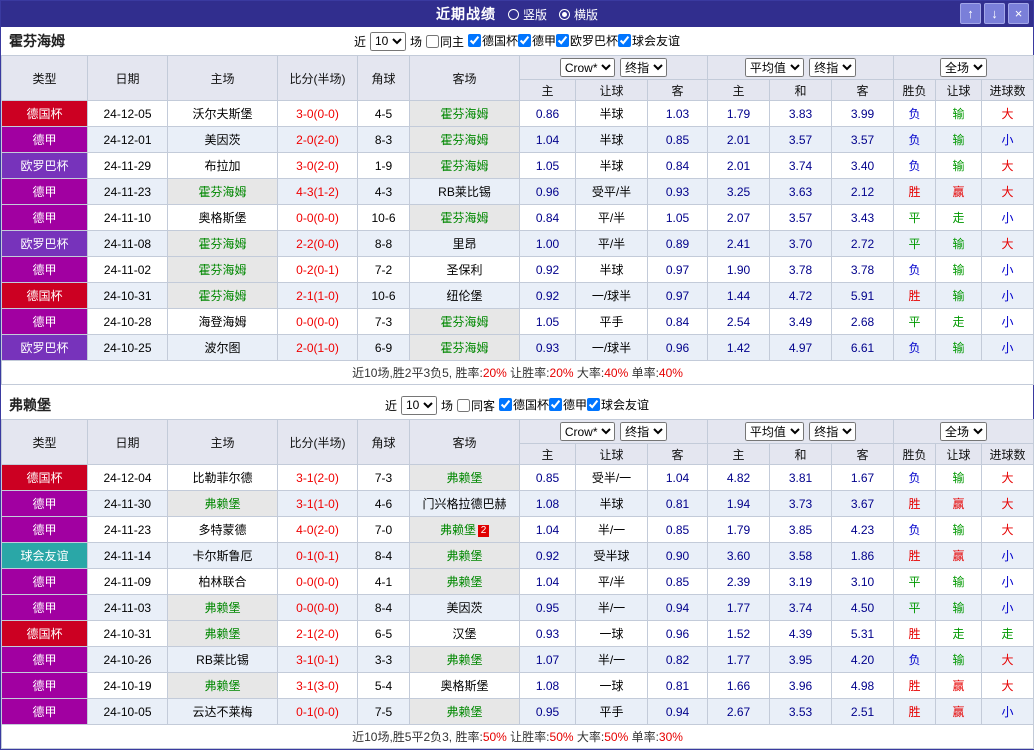 This screenshot has width=1034, height=750. Describe the element at coordinates (222, 685) in the screenshot. I see `home-team: 弗赖堡` at that location.